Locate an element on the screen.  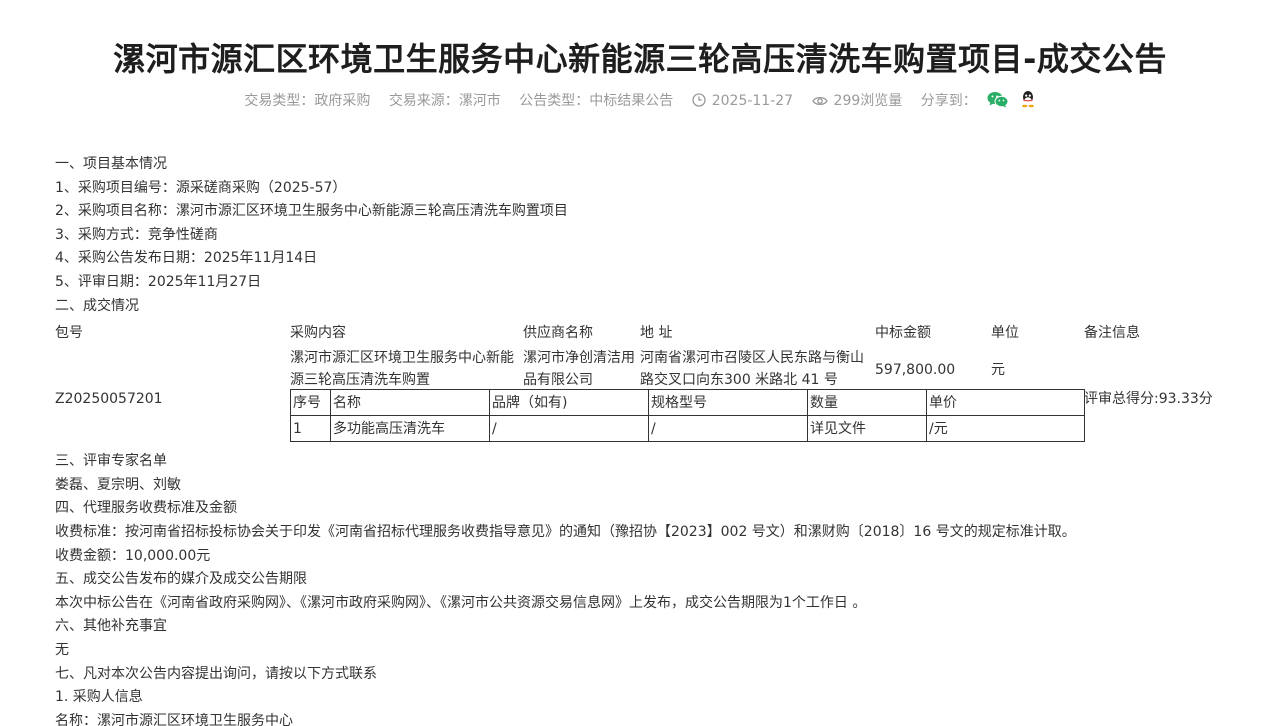
cell-unit: 元 is located at coordinates (998, 370).